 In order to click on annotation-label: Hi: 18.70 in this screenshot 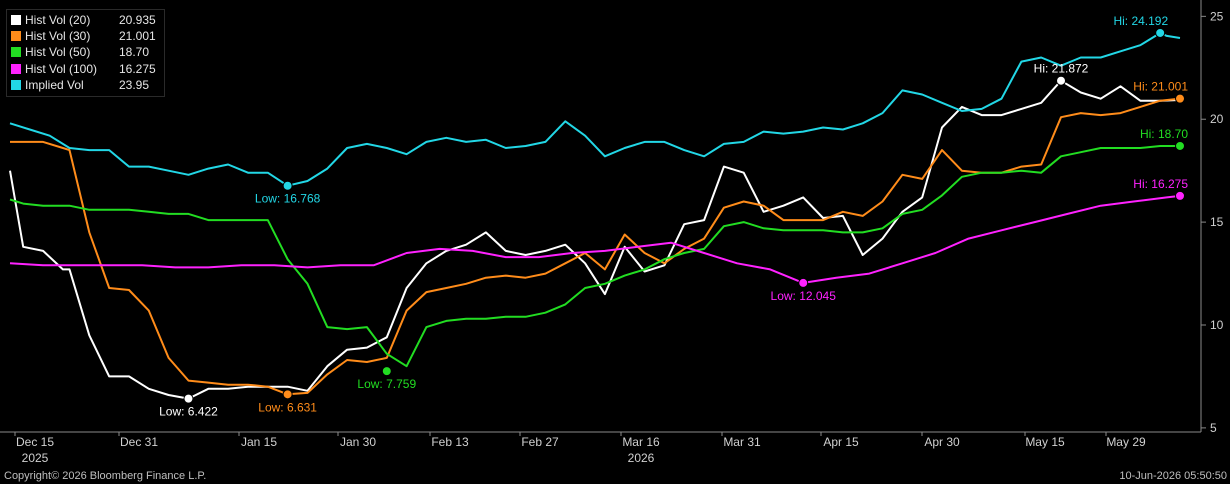, I will do `click(1164, 134)`.